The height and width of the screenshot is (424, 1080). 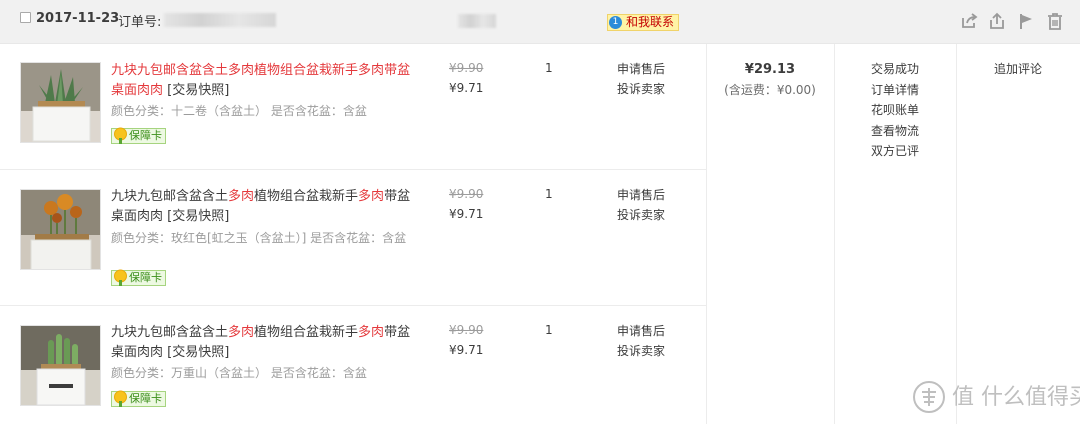 I want to click on order-select-checkbox, so click(x=25, y=17).